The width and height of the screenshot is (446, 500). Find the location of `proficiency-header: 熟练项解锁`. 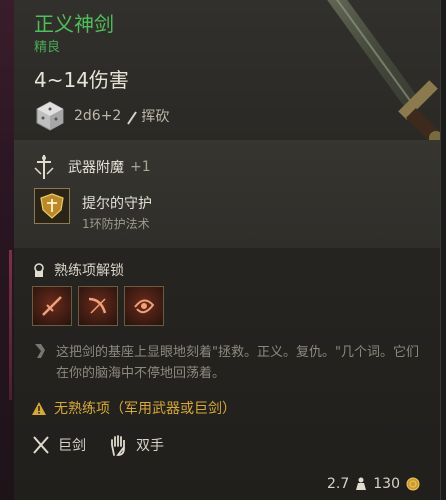

proficiency-header: 熟练项解锁 is located at coordinates (78, 270).